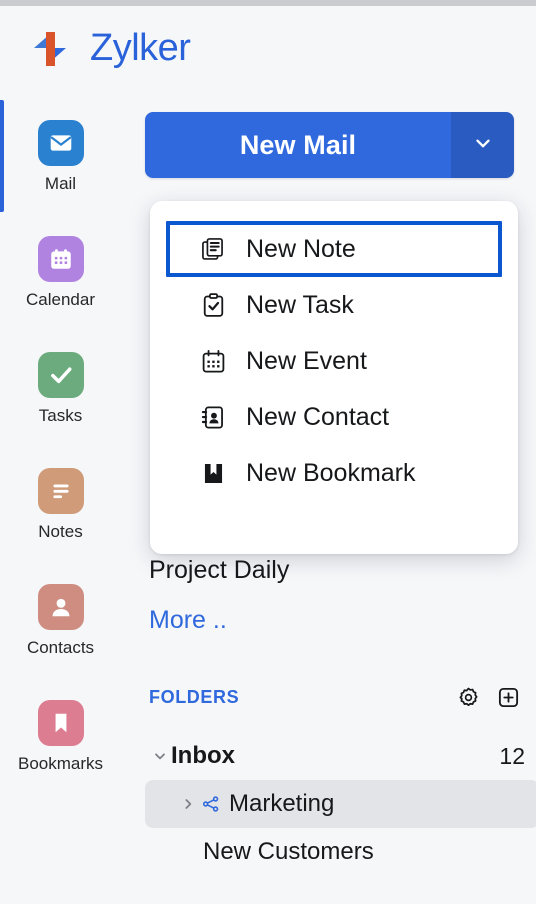 Image resolution: width=536 pixels, height=904 pixels. I want to click on menu-item-new-note: New Note, so click(334, 249).